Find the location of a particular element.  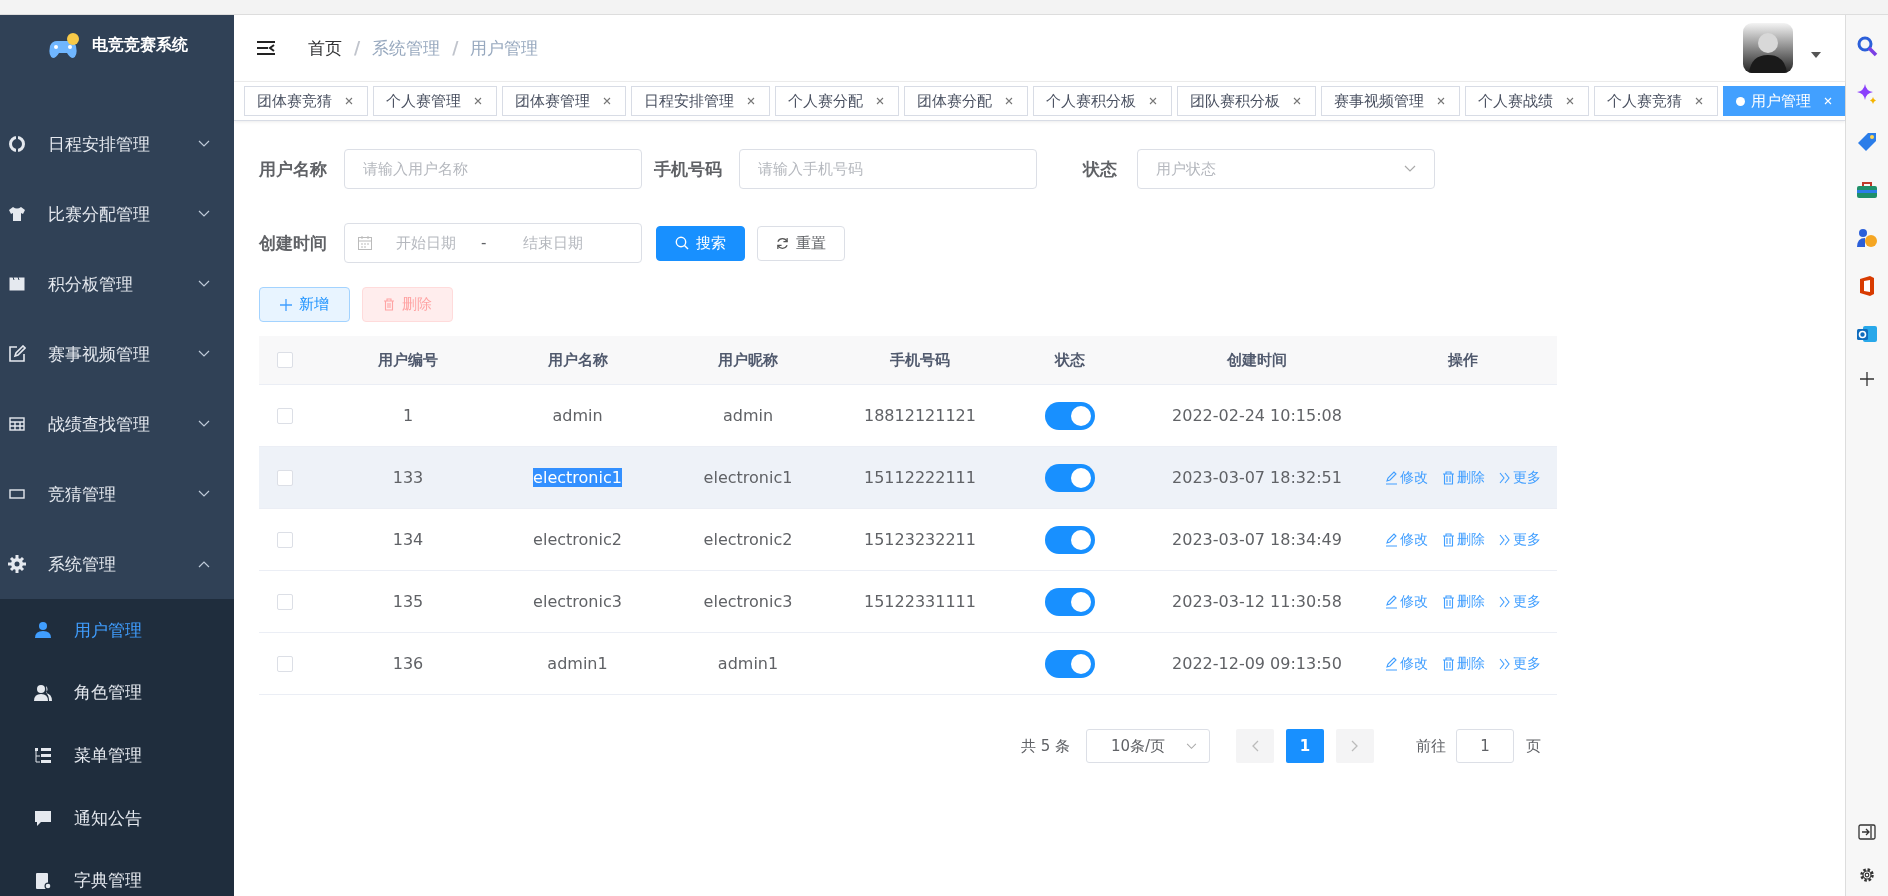

submenu-item: 角色管理 is located at coordinates (117, 693).